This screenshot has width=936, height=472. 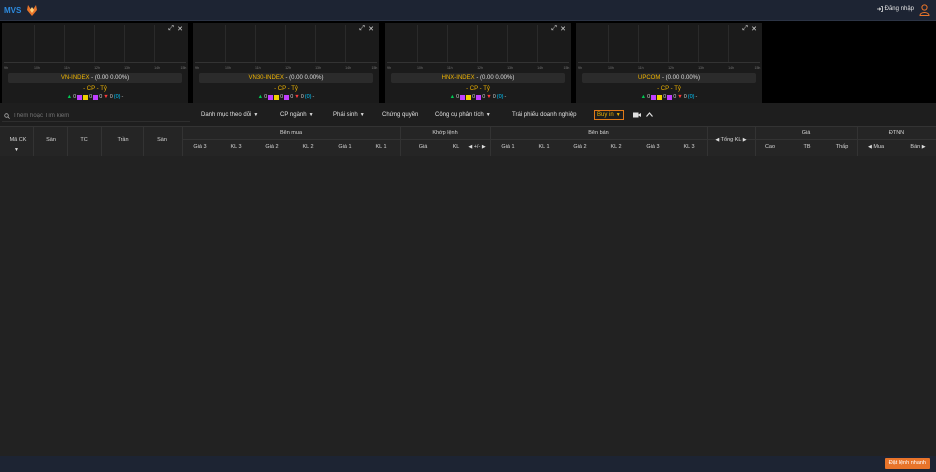 What do you see at coordinates (95, 78) in the screenshot?
I see `index-name-bar: VN-INDEX - (0.00 0.00%)` at bounding box center [95, 78].